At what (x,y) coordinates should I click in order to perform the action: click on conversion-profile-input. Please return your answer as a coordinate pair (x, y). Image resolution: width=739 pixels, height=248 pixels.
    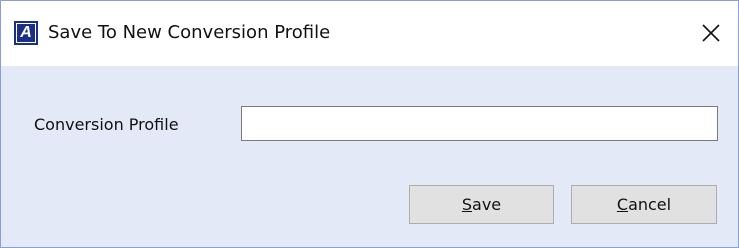
    Looking at the image, I should click on (479, 123).